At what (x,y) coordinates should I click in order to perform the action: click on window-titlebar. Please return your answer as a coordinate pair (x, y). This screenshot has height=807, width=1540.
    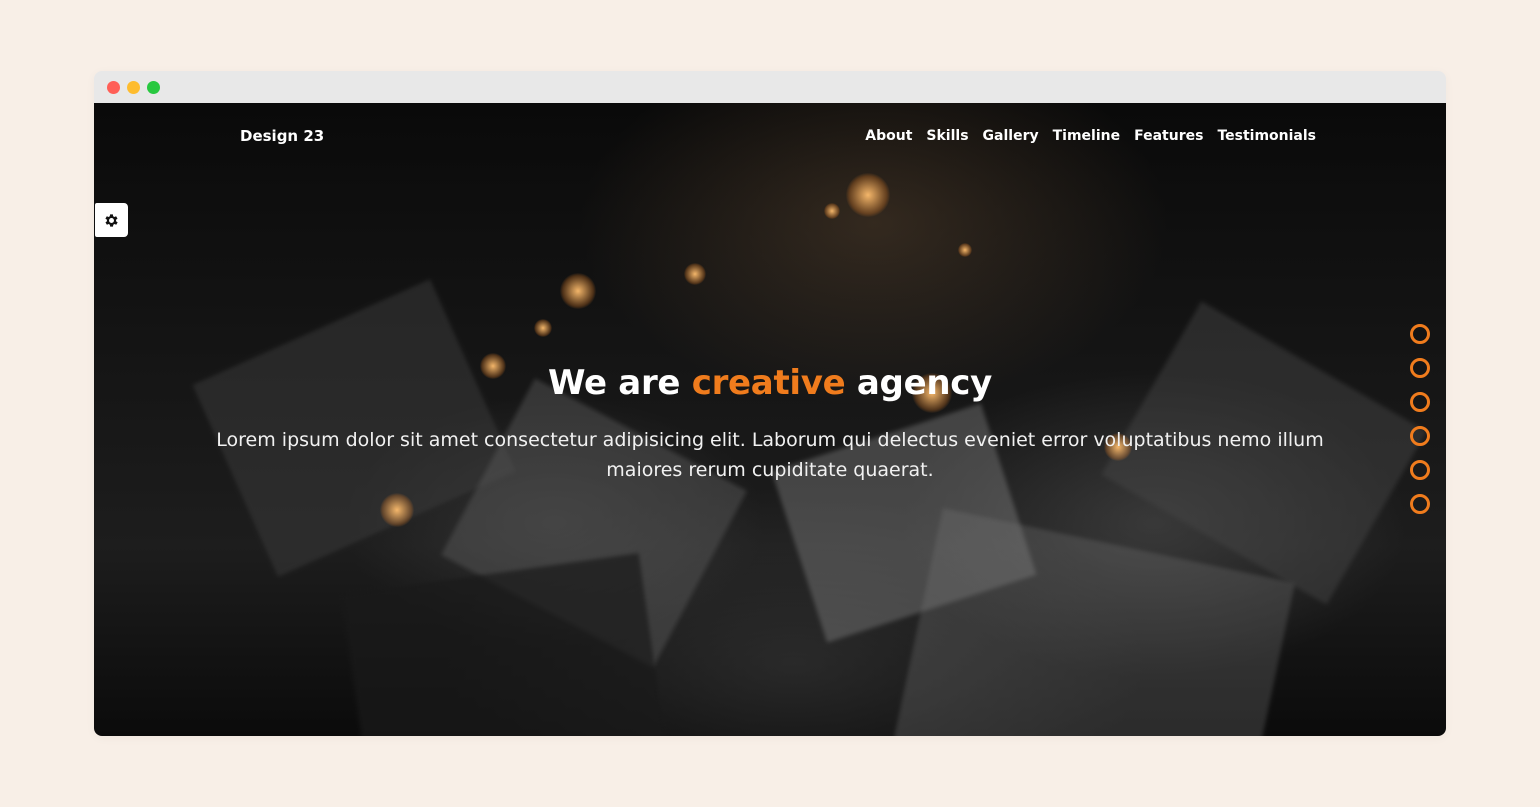
    Looking at the image, I should click on (770, 87).